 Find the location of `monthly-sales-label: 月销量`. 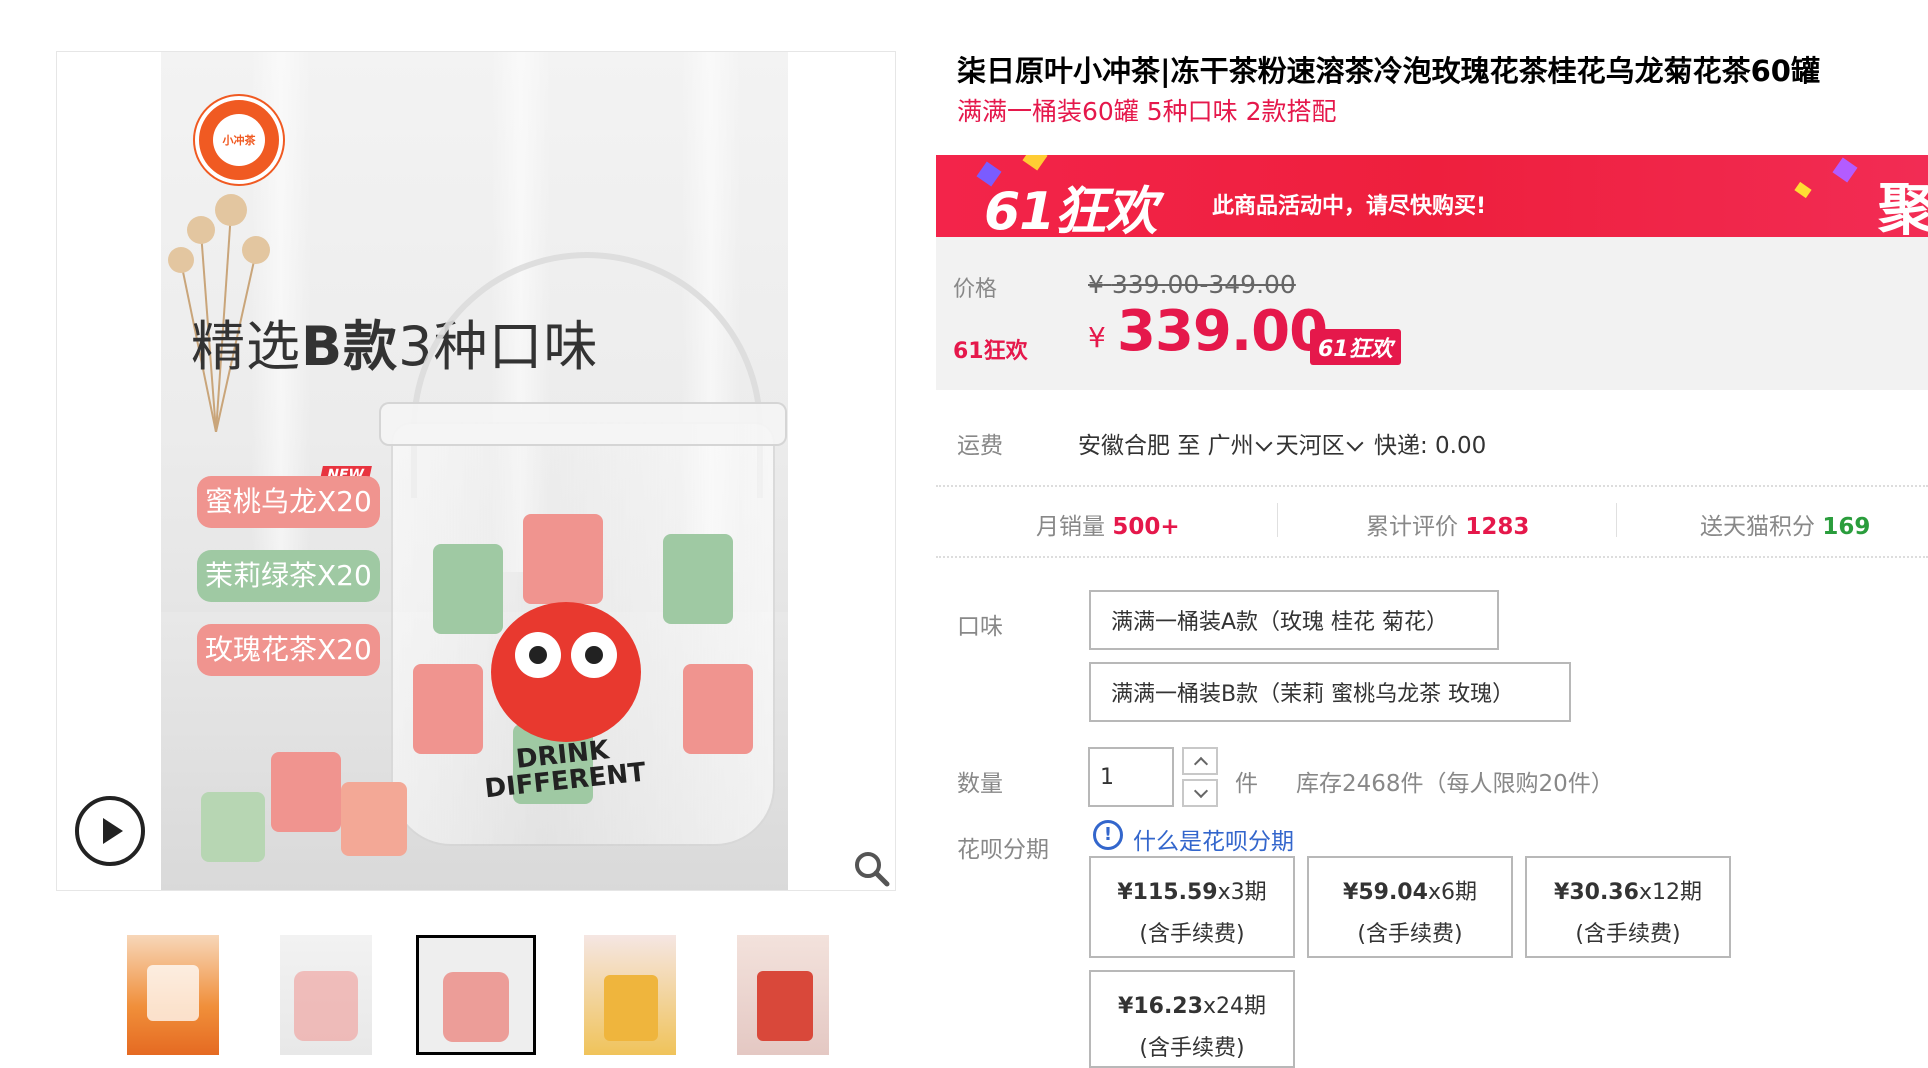

monthly-sales-label: 月销量 is located at coordinates (1070, 527).